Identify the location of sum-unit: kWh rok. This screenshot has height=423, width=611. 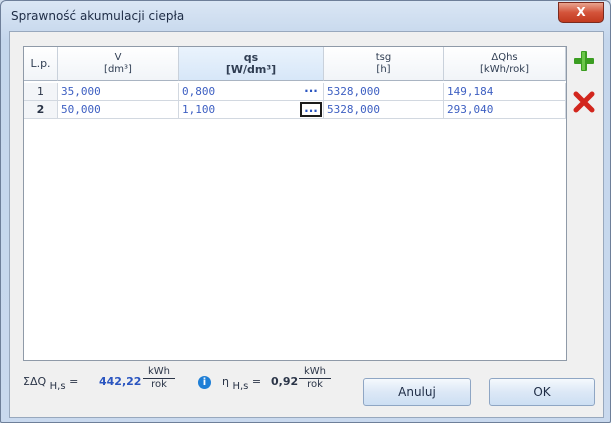
(159, 378).